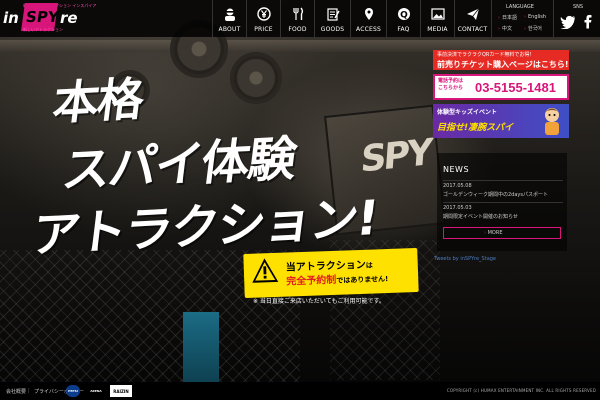 The image size is (600, 400). Describe the element at coordinates (578, 7) in the screenshot. I see `sns-title: SNS` at that location.